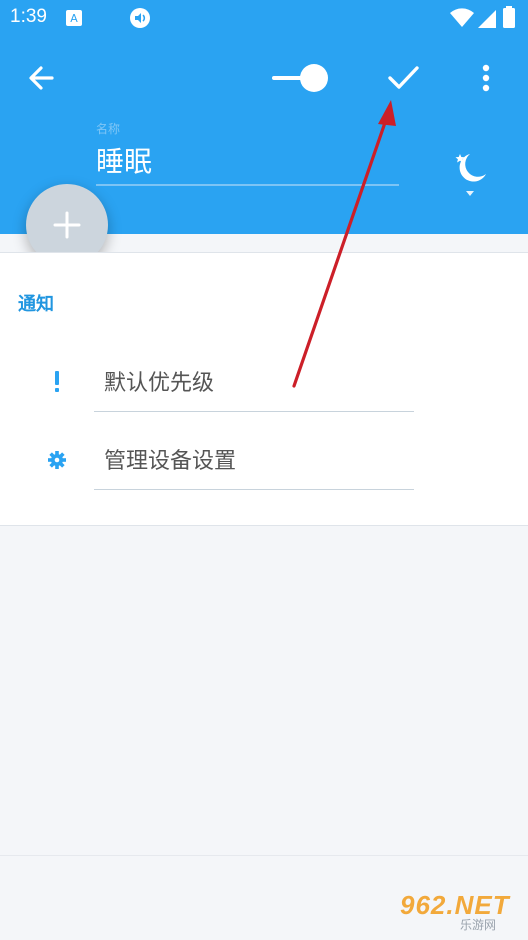 This screenshot has height=940, width=528. I want to click on watermark: 962.NET 乐游网, so click(459, 911).